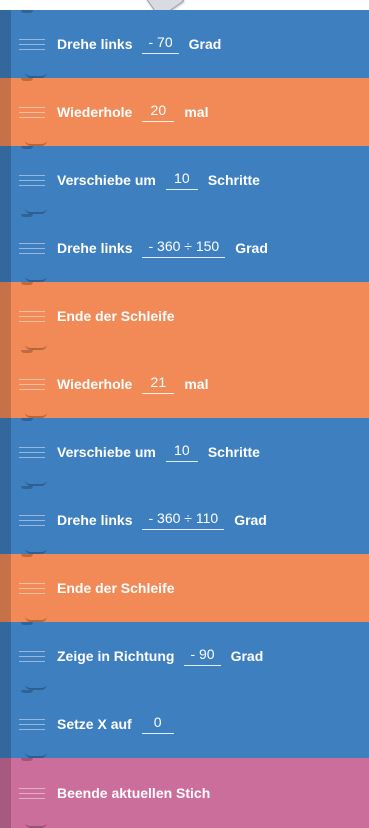  I want to click on block-set-x: Setze X auf 0, so click(184, 724).